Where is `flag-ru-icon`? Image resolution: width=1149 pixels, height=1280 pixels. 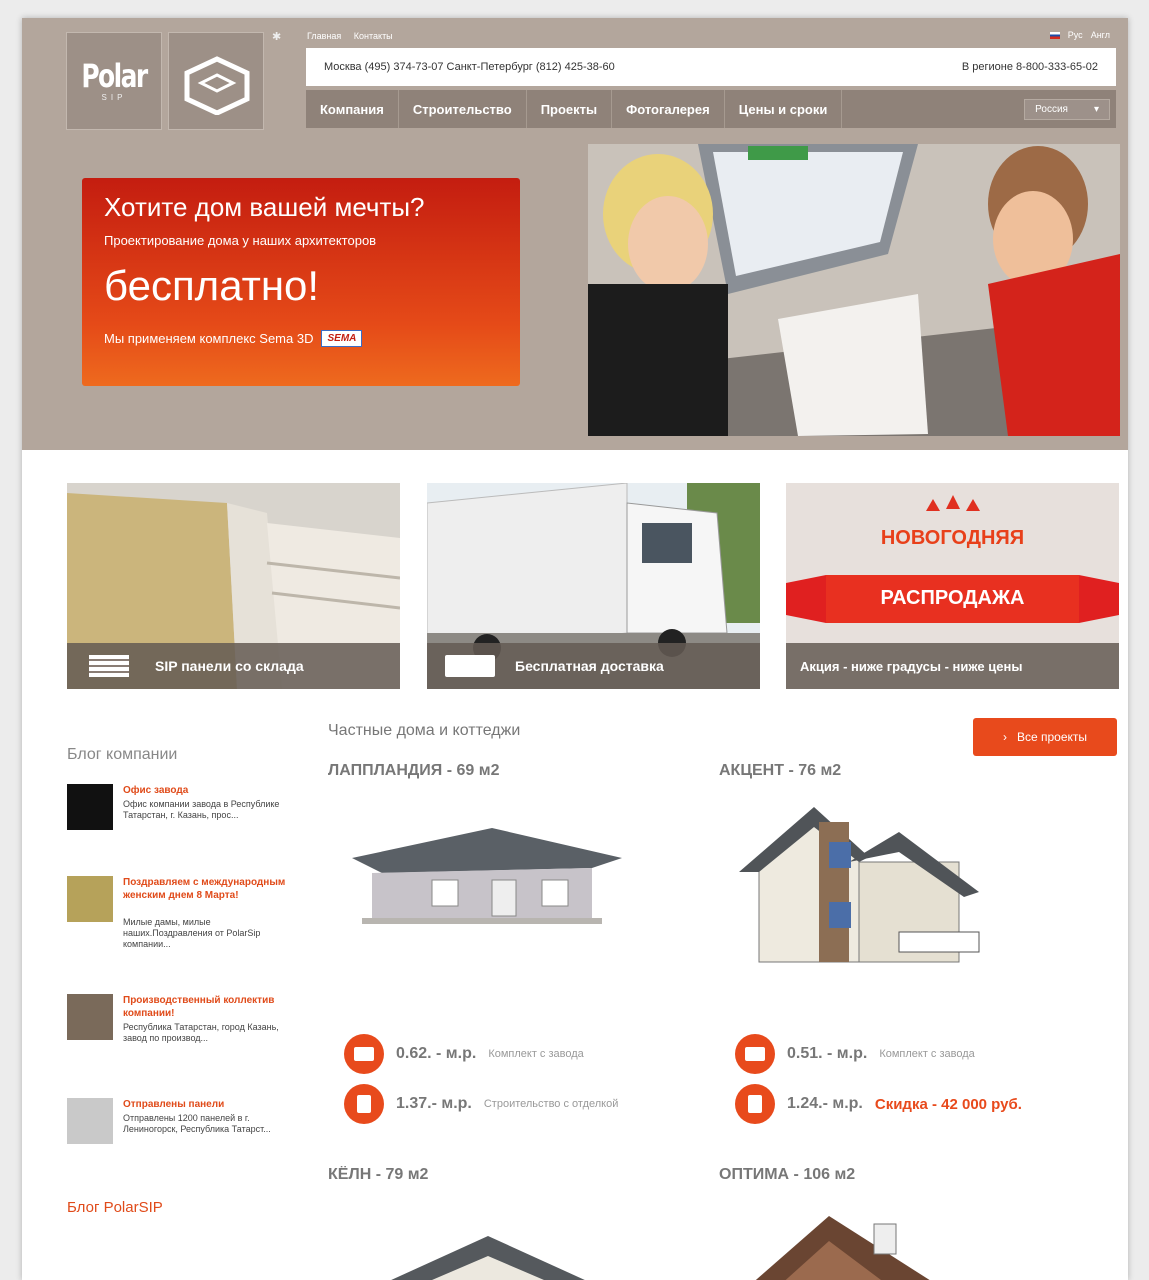
flag-ru-icon is located at coordinates (1054, 35).